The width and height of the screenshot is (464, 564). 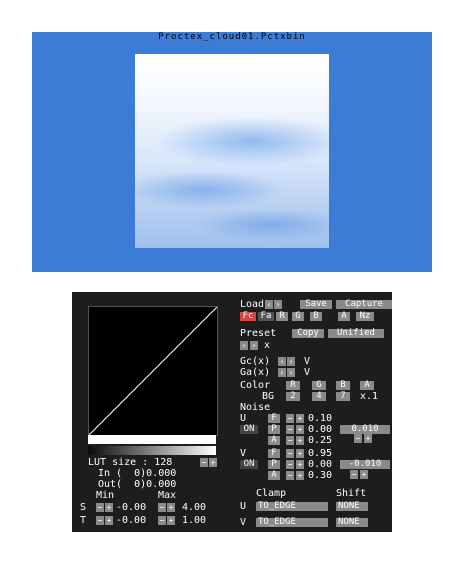 I want to click on tab-b: B, so click(x=316, y=316).